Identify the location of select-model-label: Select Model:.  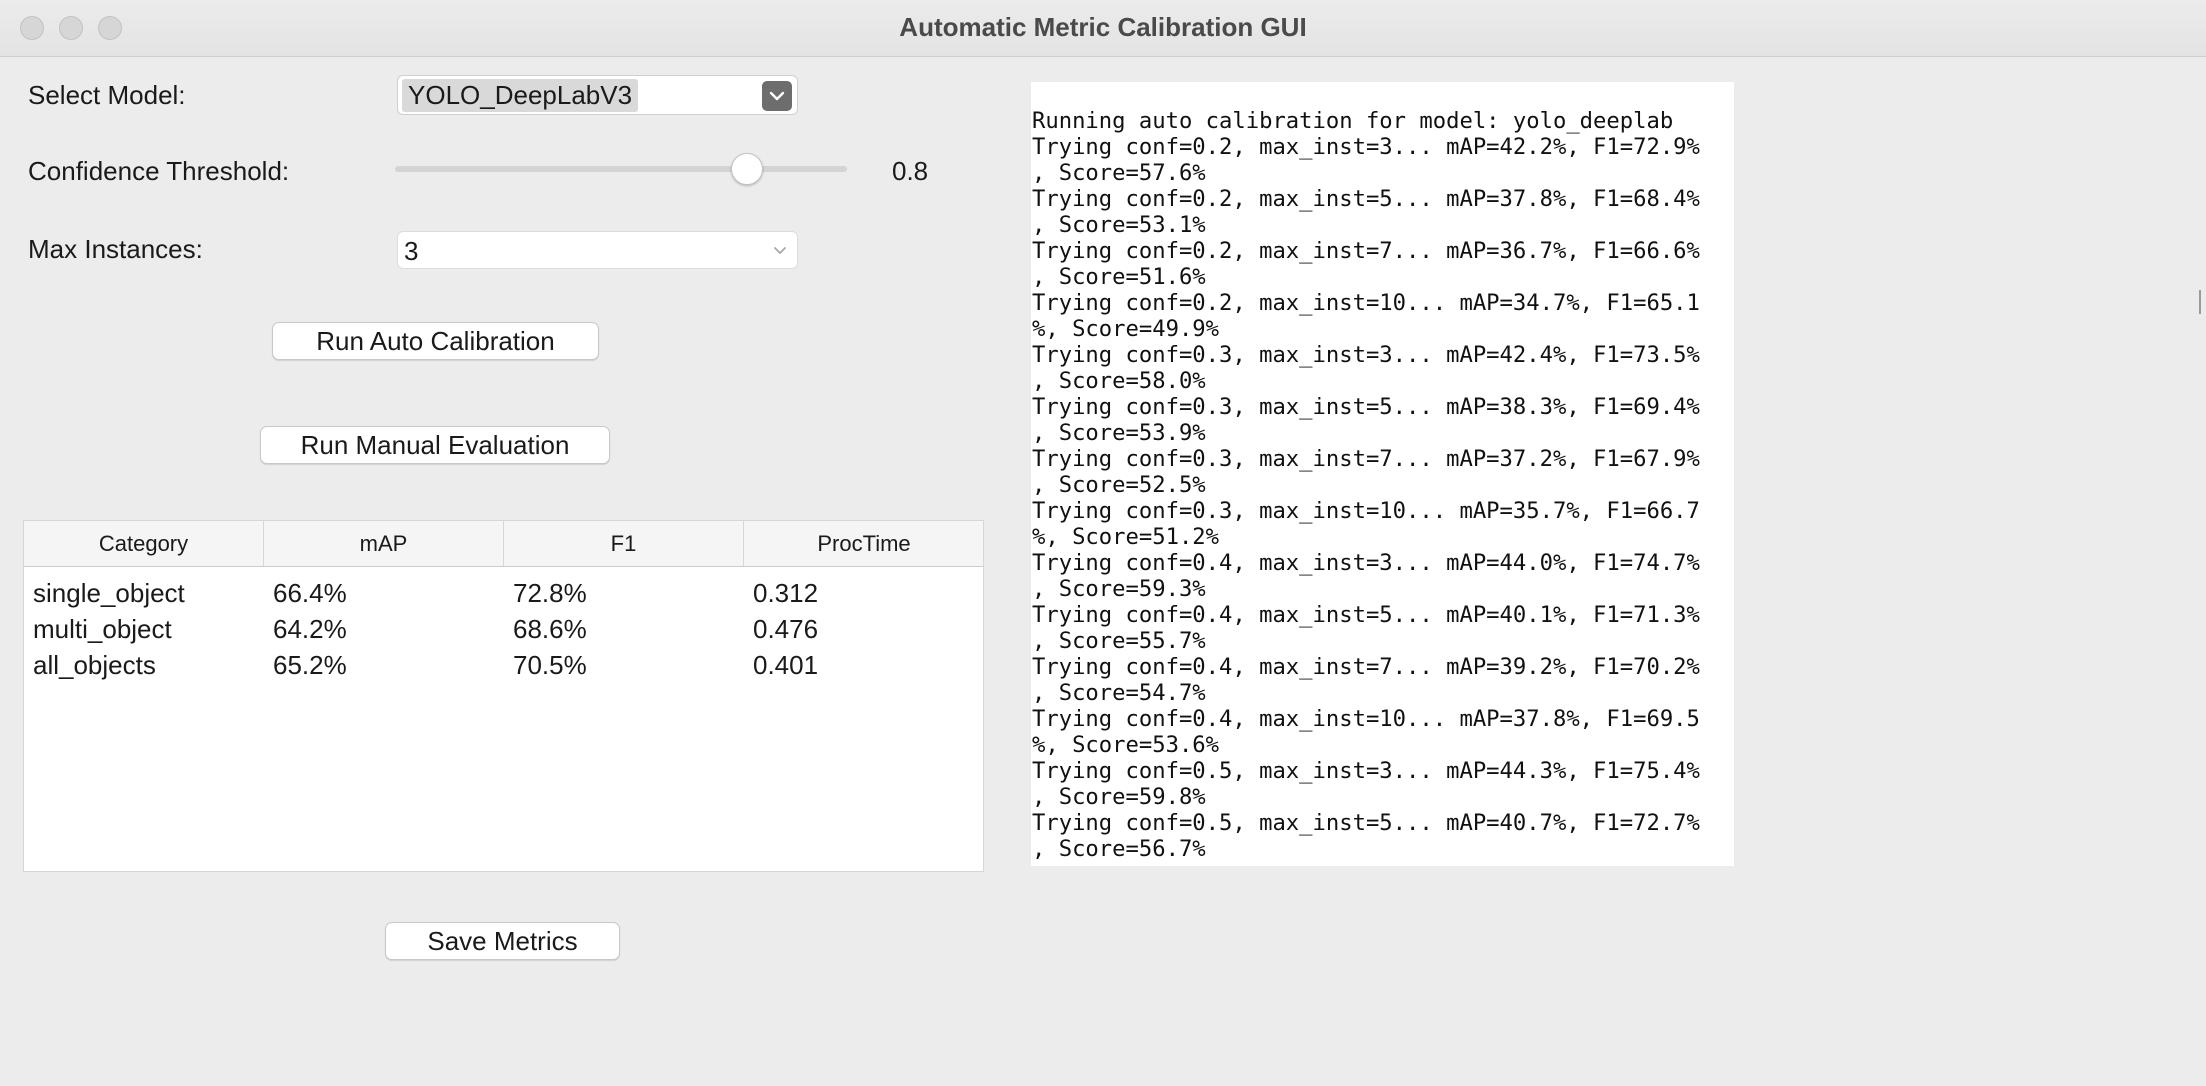
(107, 95).